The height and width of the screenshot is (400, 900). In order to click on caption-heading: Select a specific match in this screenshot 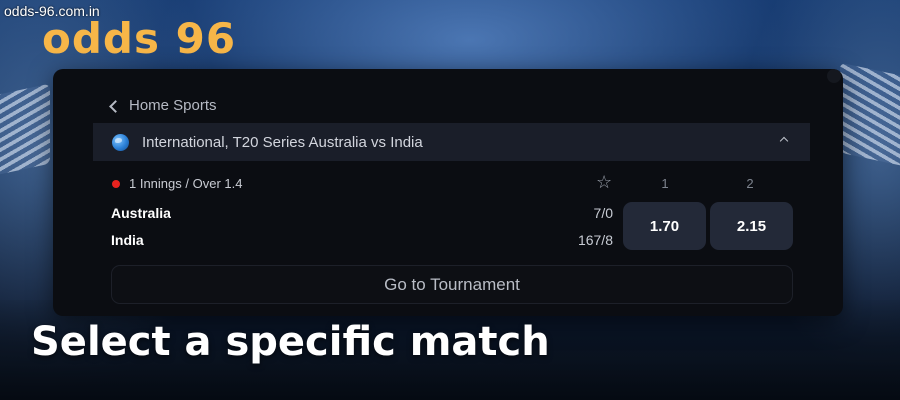, I will do `click(290, 342)`.